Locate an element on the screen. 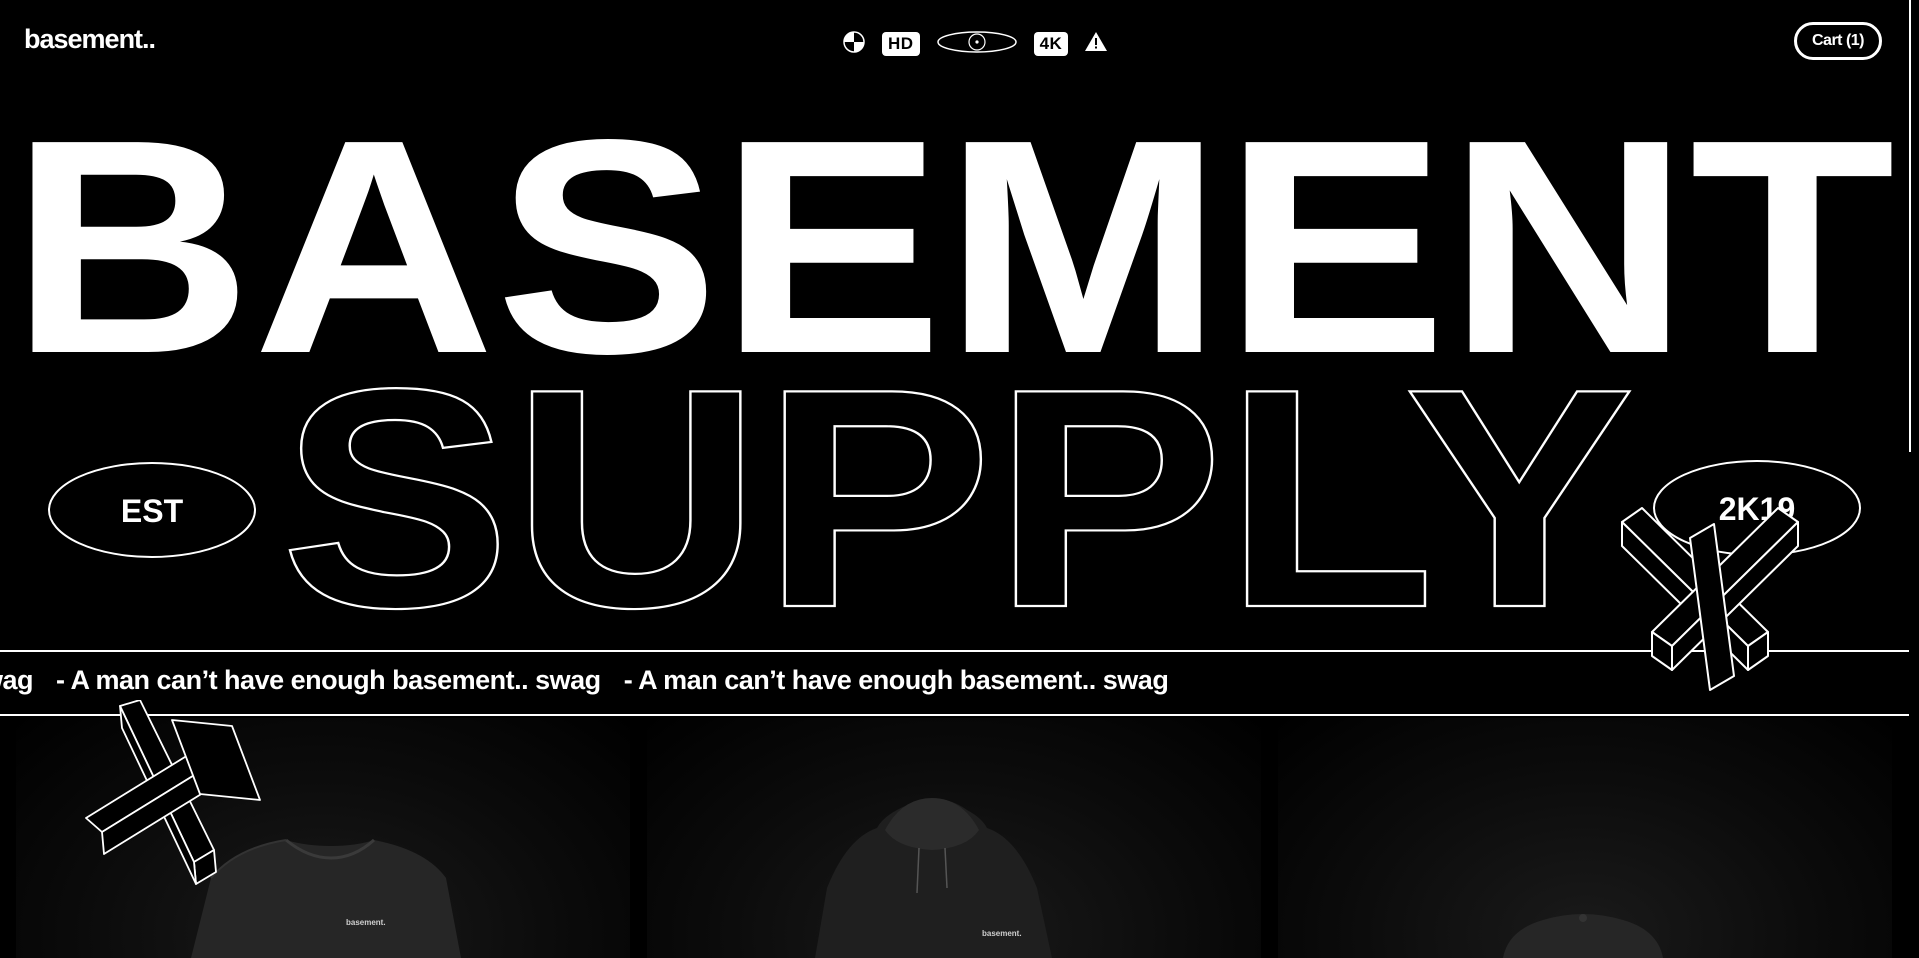  t-shirt-image is located at coordinates (326, 898).